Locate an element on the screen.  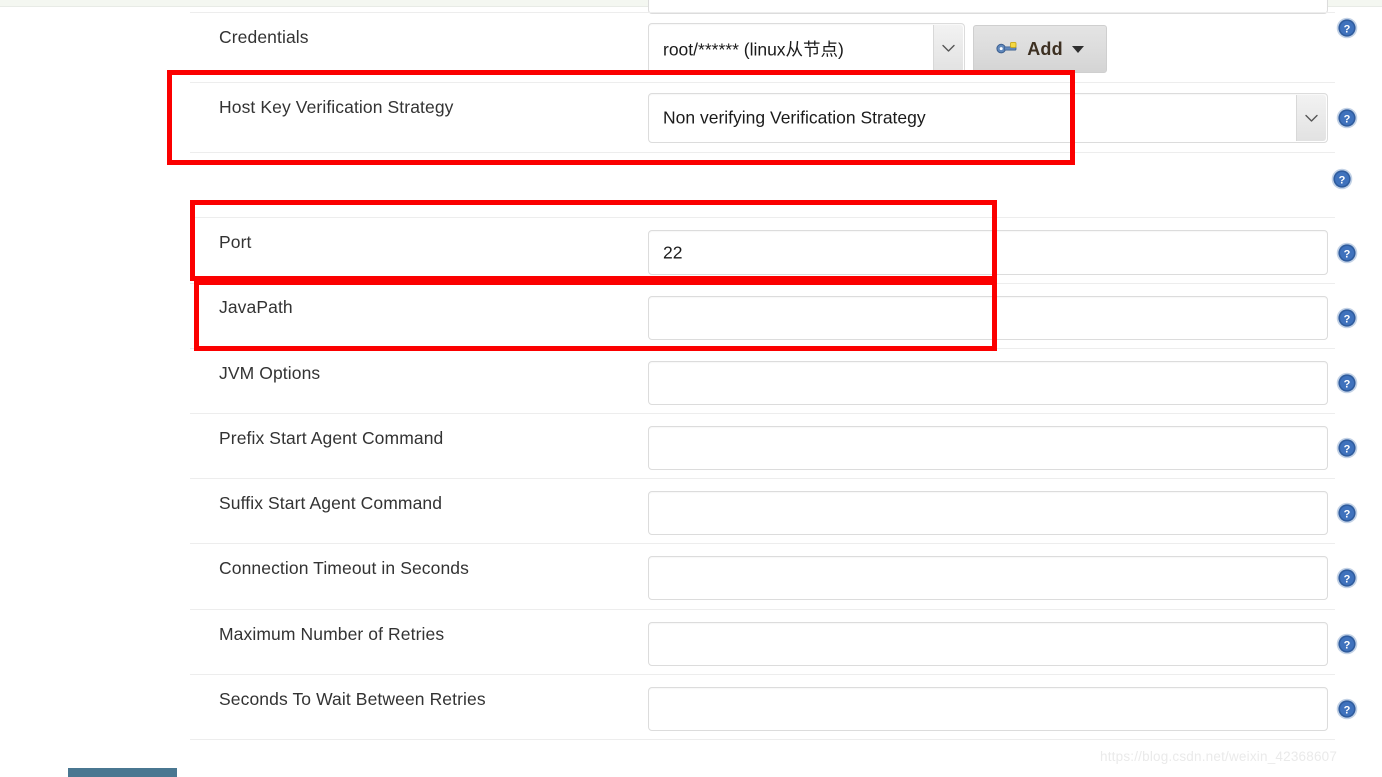
credentials-select: root/****** (linux从节点) is located at coordinates (806, 48).